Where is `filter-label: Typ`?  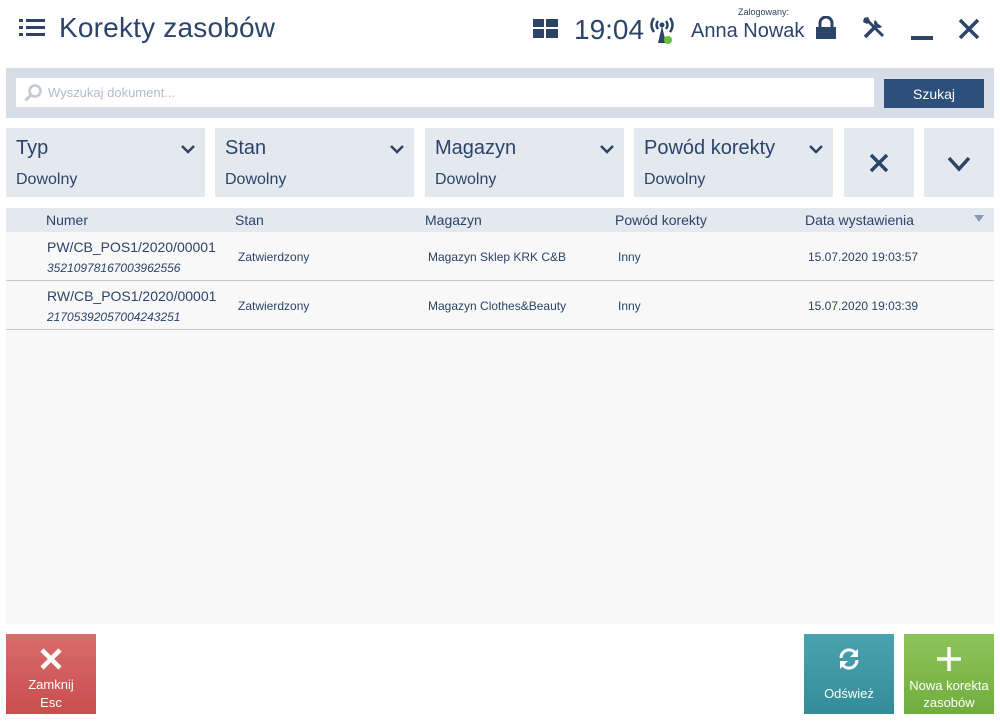 filter-label: Typ is located at coordinates (32, 148).